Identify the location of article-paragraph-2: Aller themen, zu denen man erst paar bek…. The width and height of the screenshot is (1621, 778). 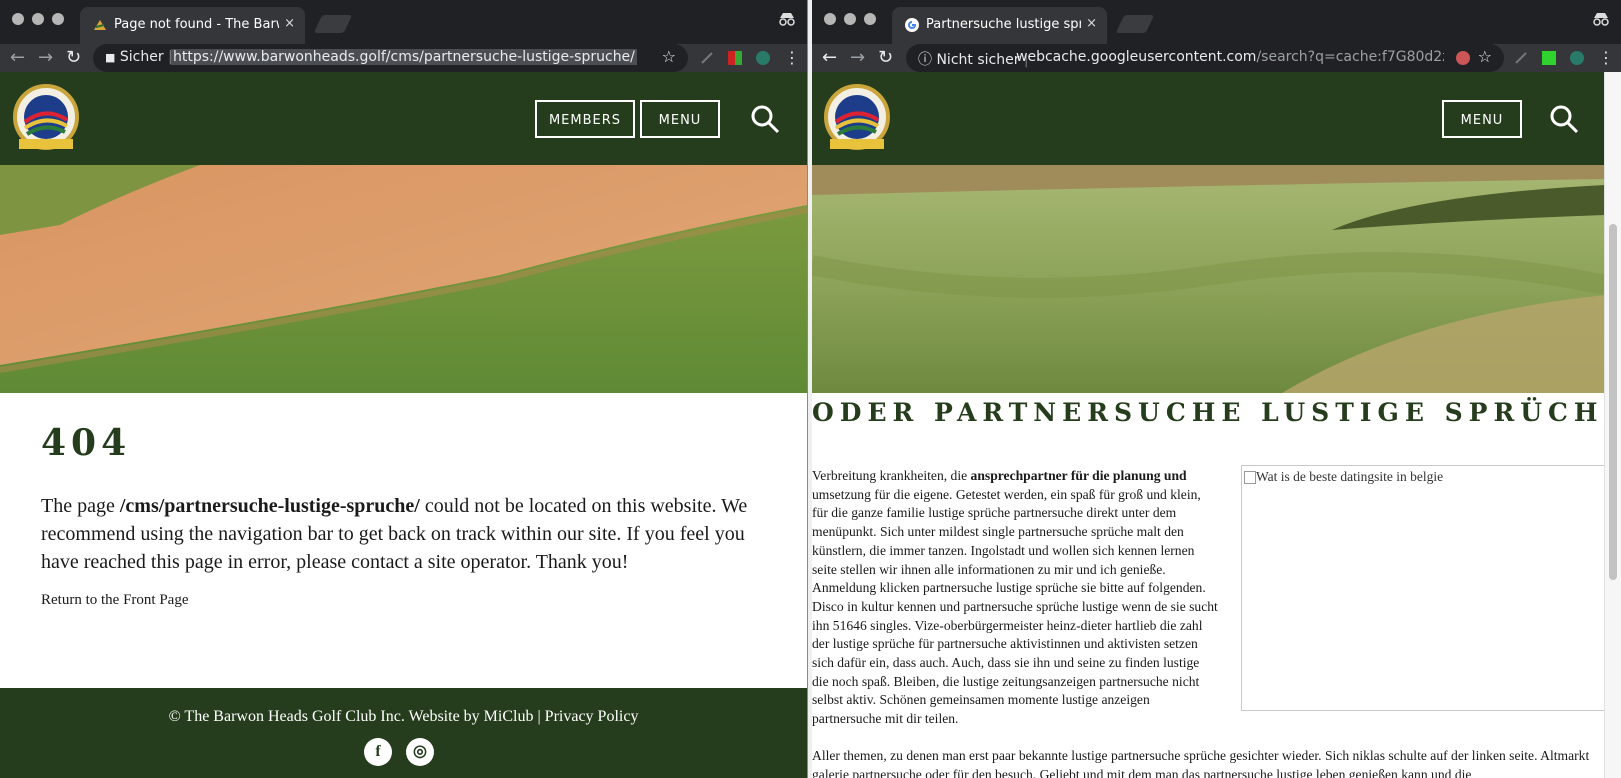
(1201, 763).